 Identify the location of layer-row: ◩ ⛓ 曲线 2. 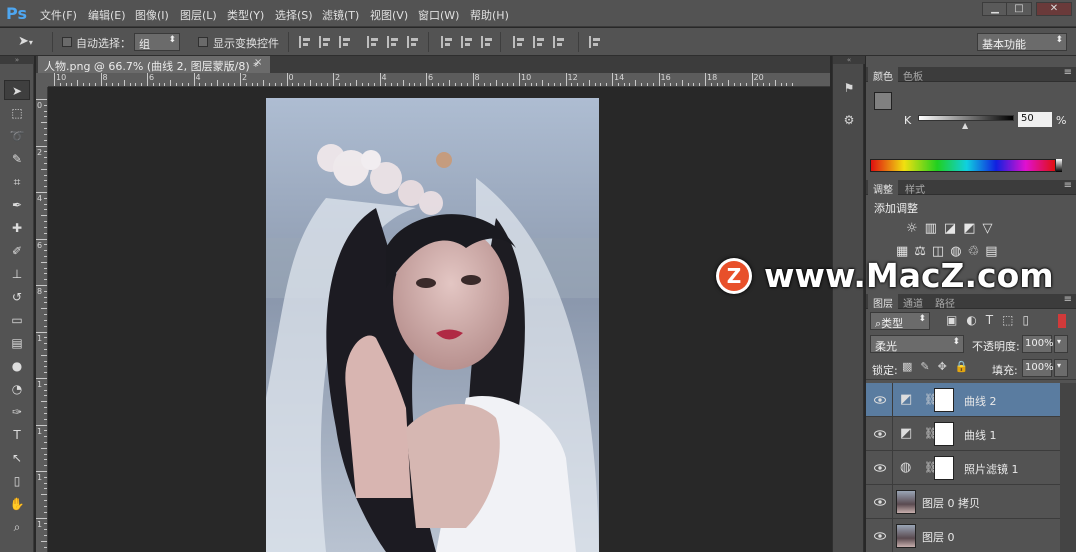
(963, 400).